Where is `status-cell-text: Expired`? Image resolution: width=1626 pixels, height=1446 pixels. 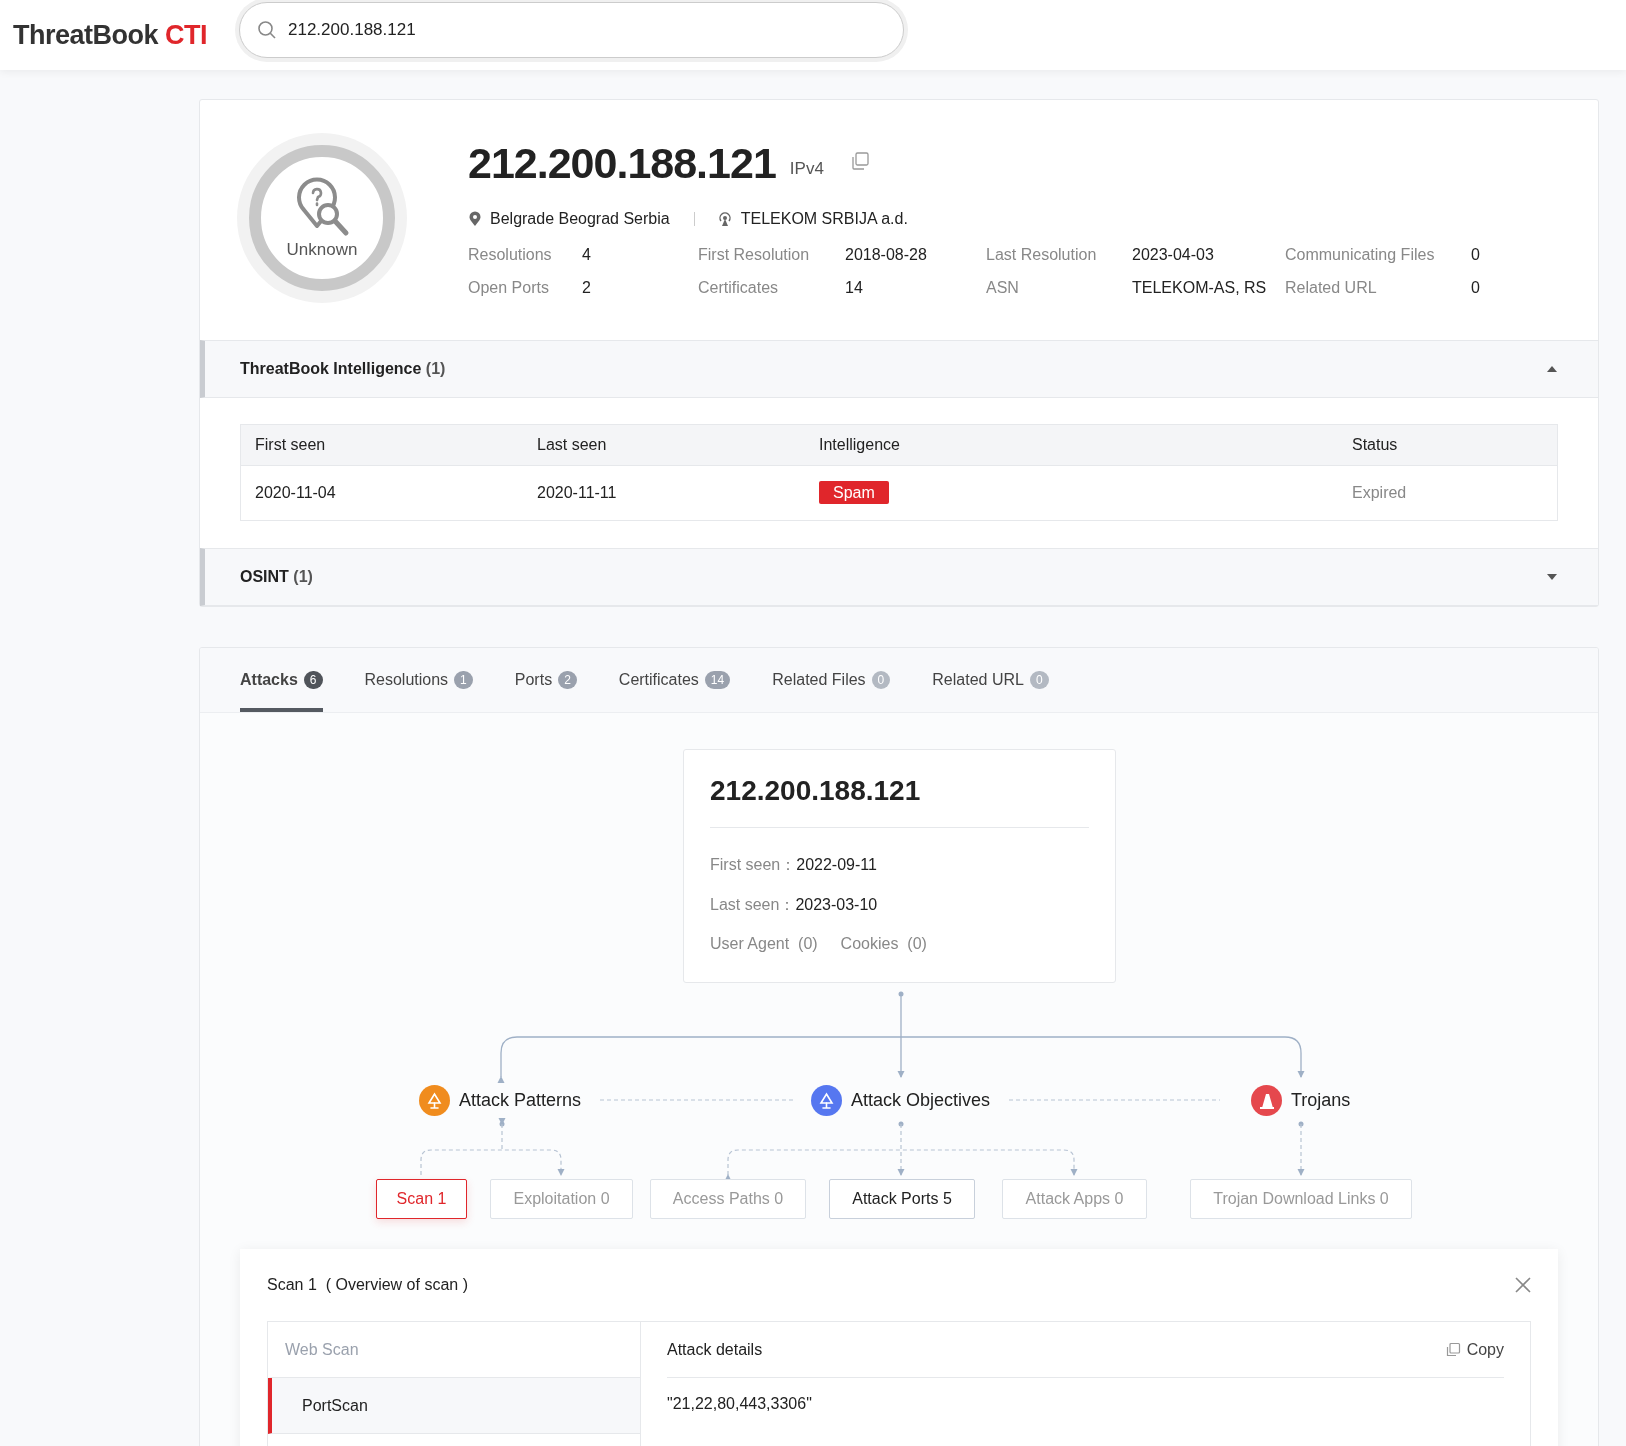
status-cell-text: Expired is located at coordinates (1380, 493).